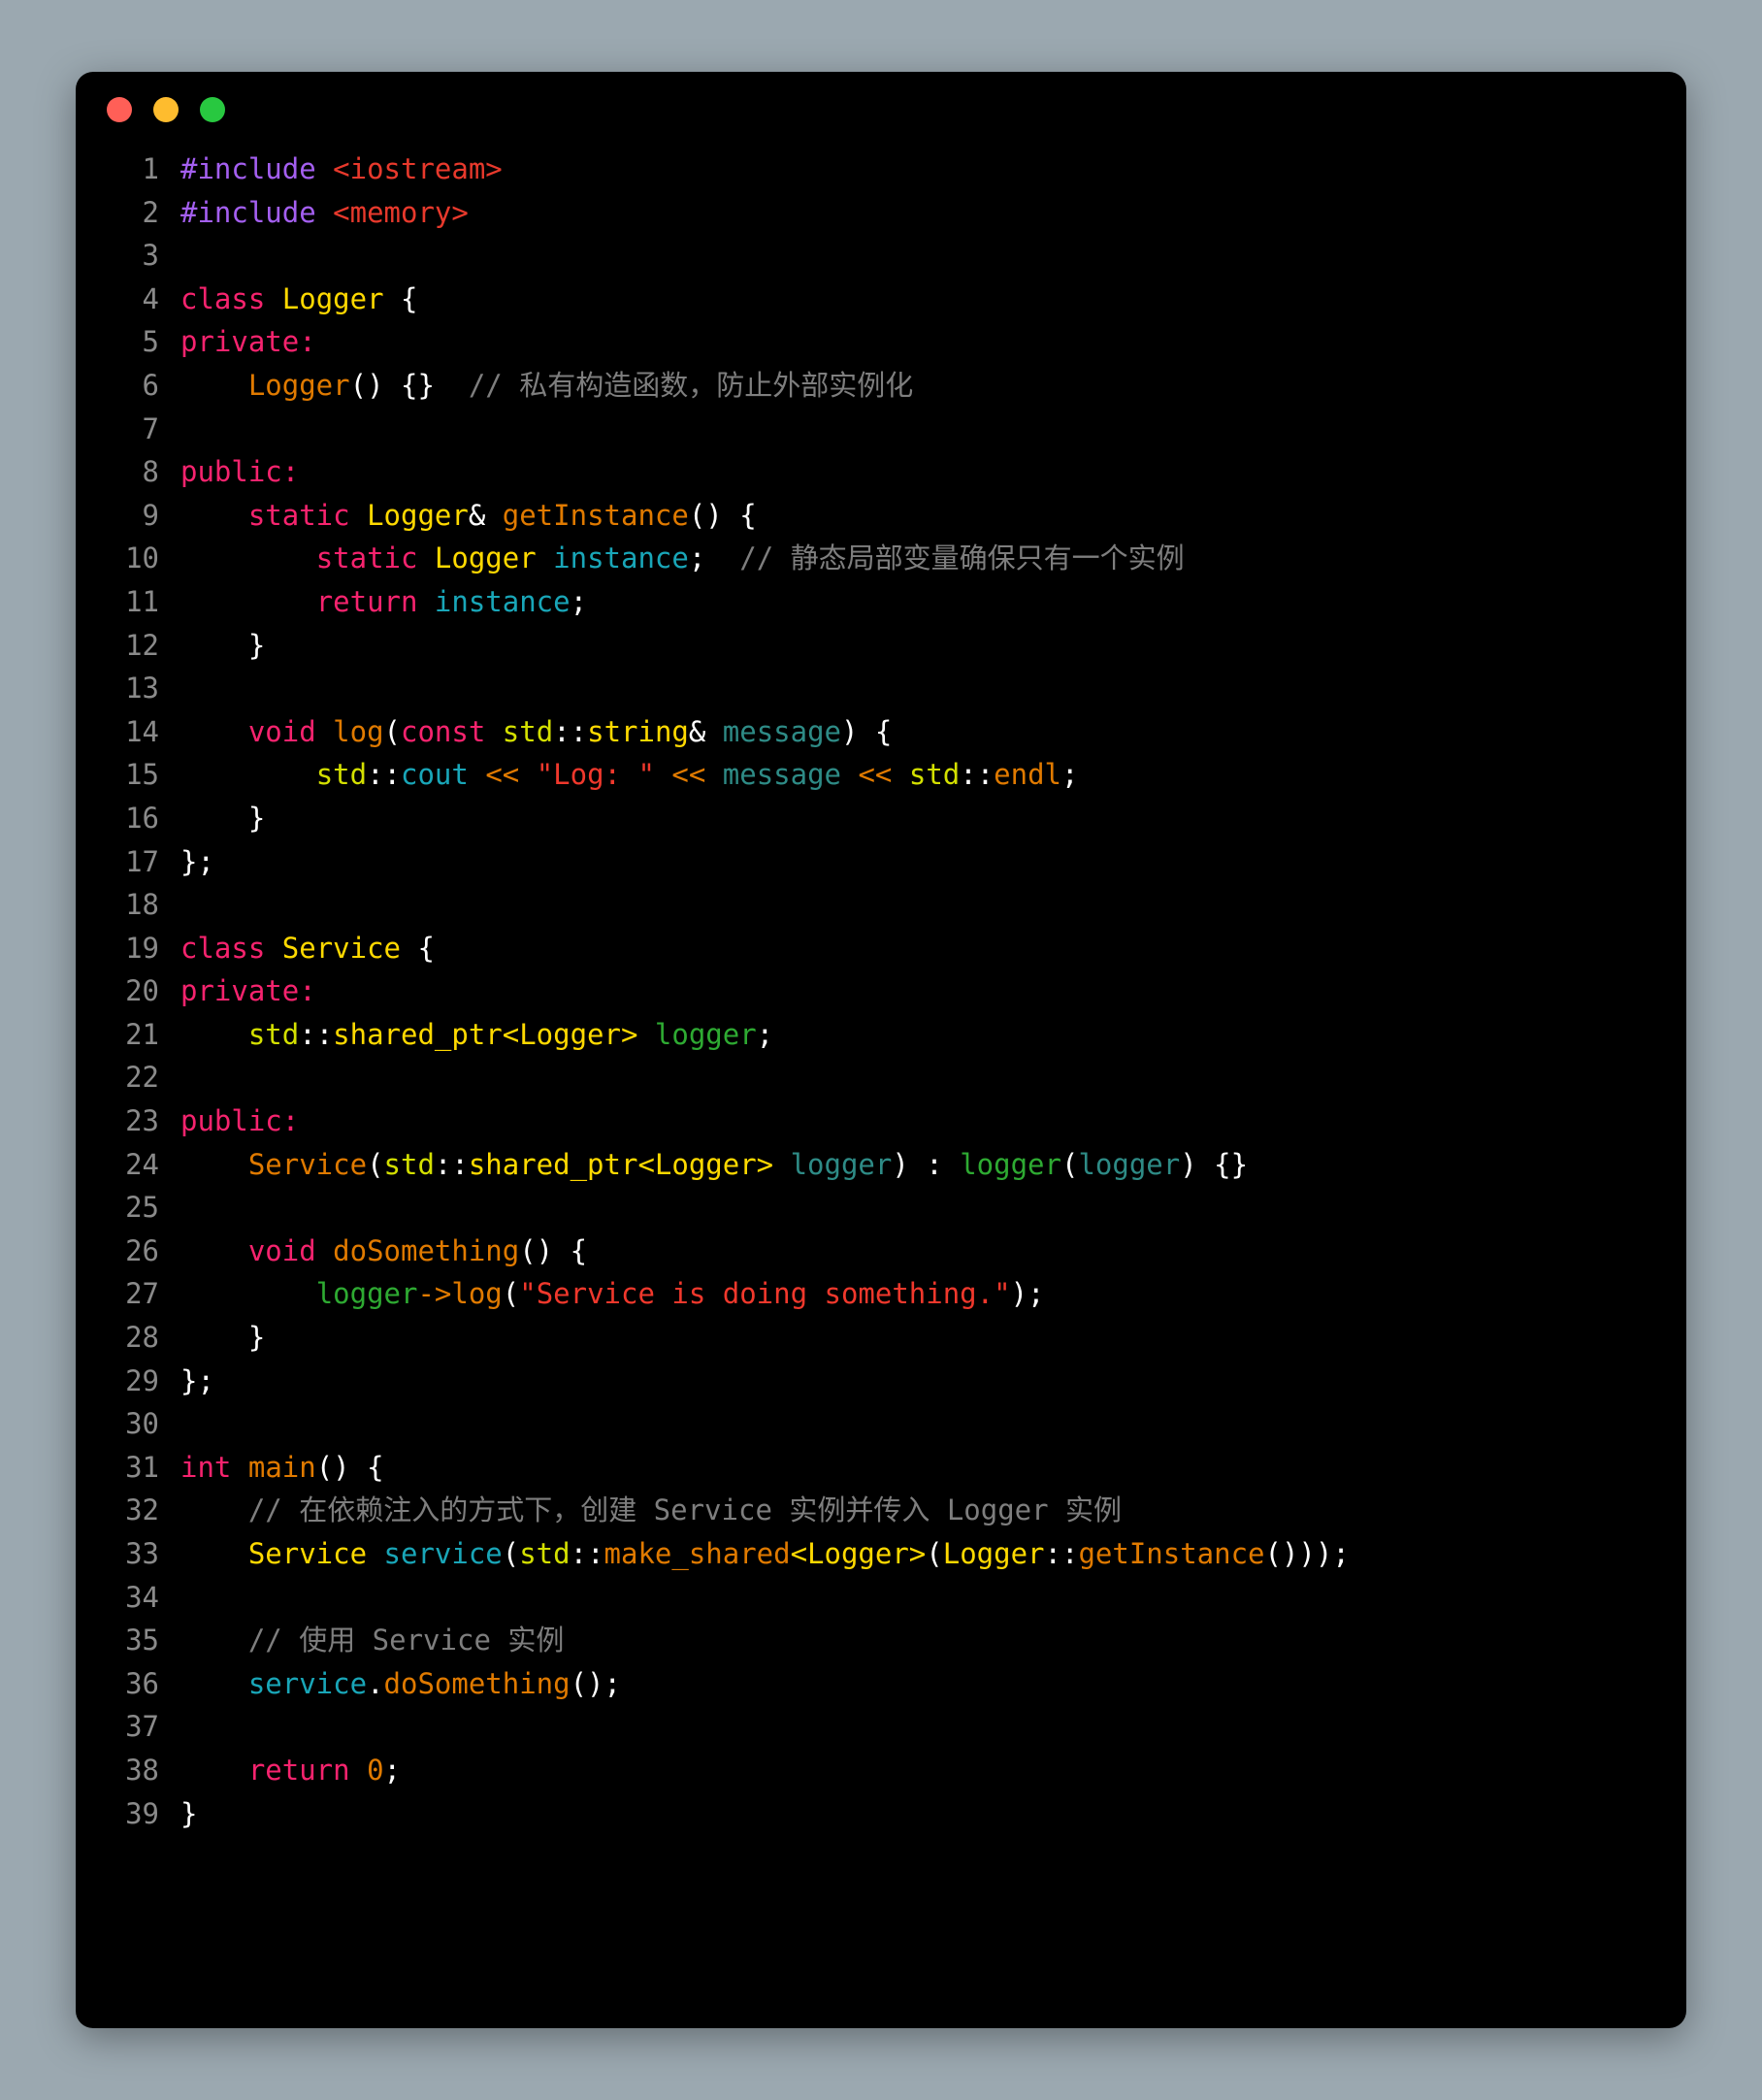  Describe the element at coordinates (1307, 1553) in the screenshot. I see `code-token: ()));` at that location.